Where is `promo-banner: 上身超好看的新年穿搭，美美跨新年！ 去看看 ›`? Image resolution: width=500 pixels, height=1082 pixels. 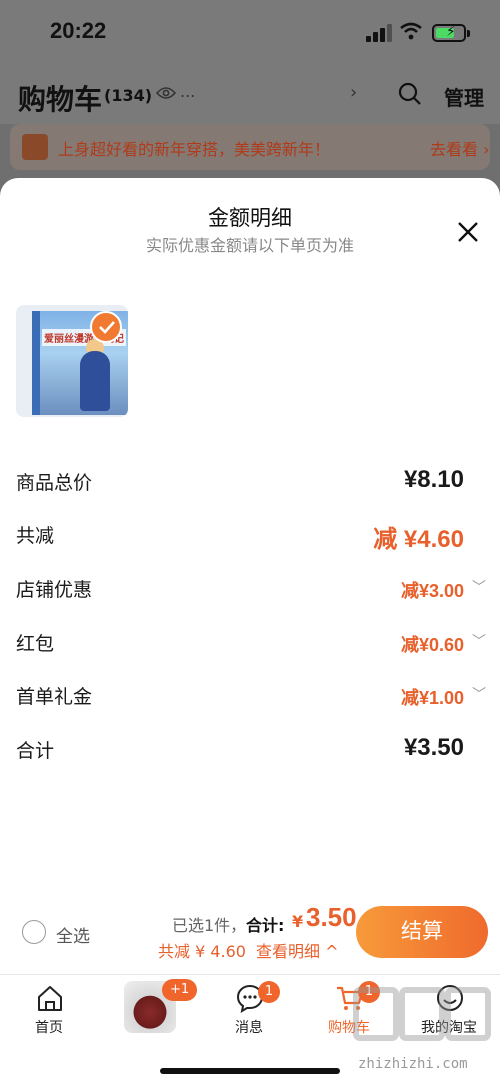 promo-banner: 上身超好看的新年穿搭，美美跨新年！ 去看看 › is located at coordinates (250, 147).